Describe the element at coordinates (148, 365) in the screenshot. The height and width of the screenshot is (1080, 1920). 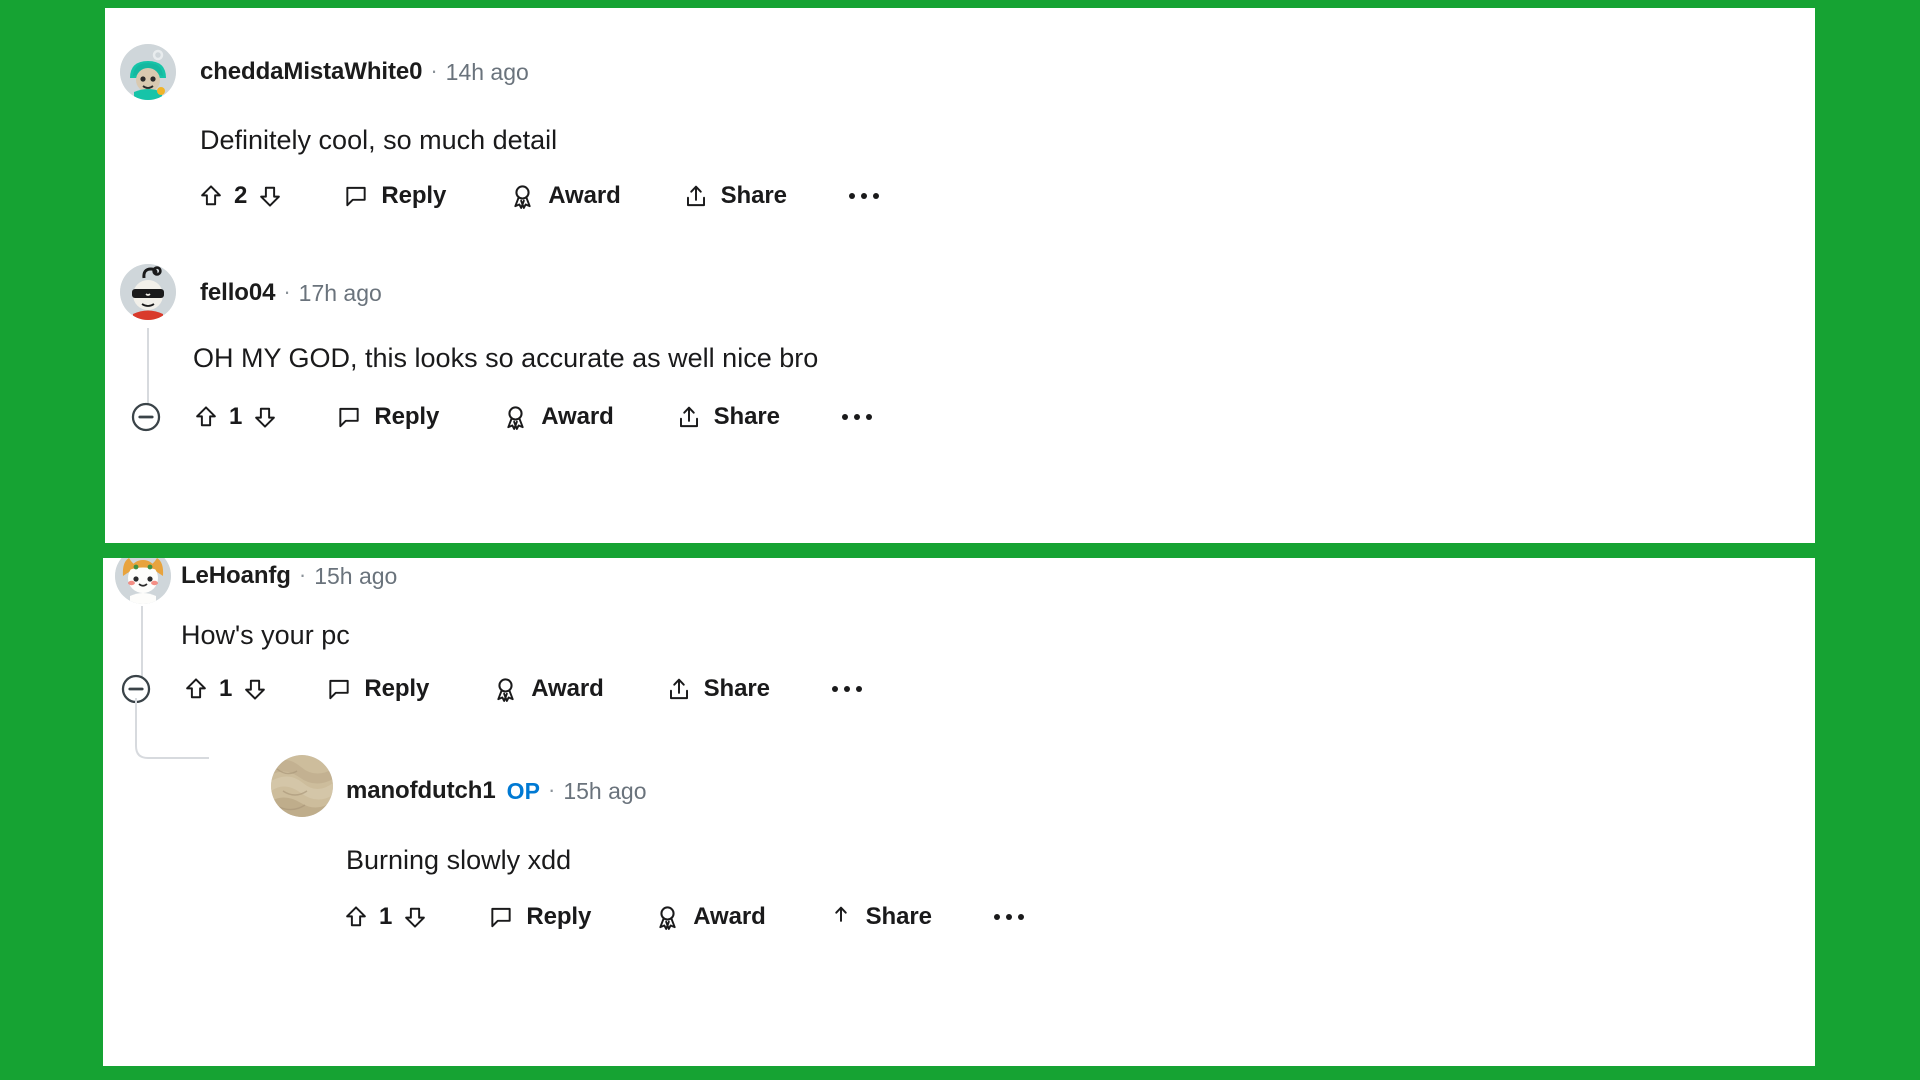
I see `thread-line` at that location.